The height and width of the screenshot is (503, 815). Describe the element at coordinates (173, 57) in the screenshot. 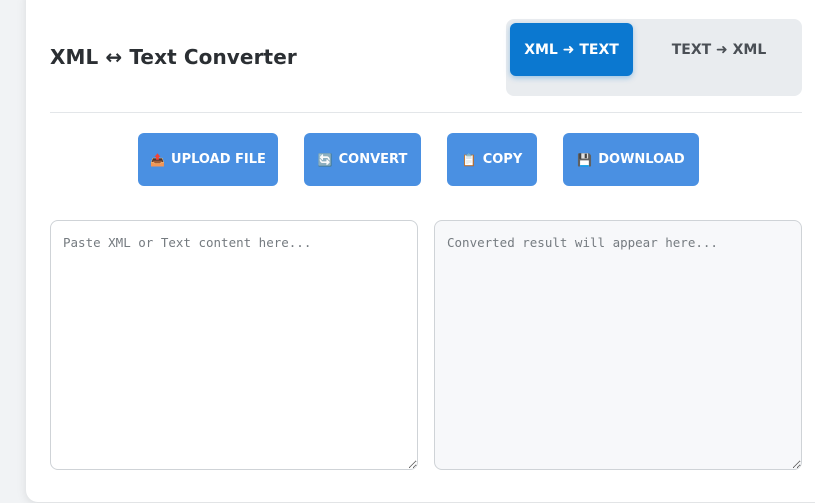

I see `page-title: XML ↔ Text Converter` at that location.